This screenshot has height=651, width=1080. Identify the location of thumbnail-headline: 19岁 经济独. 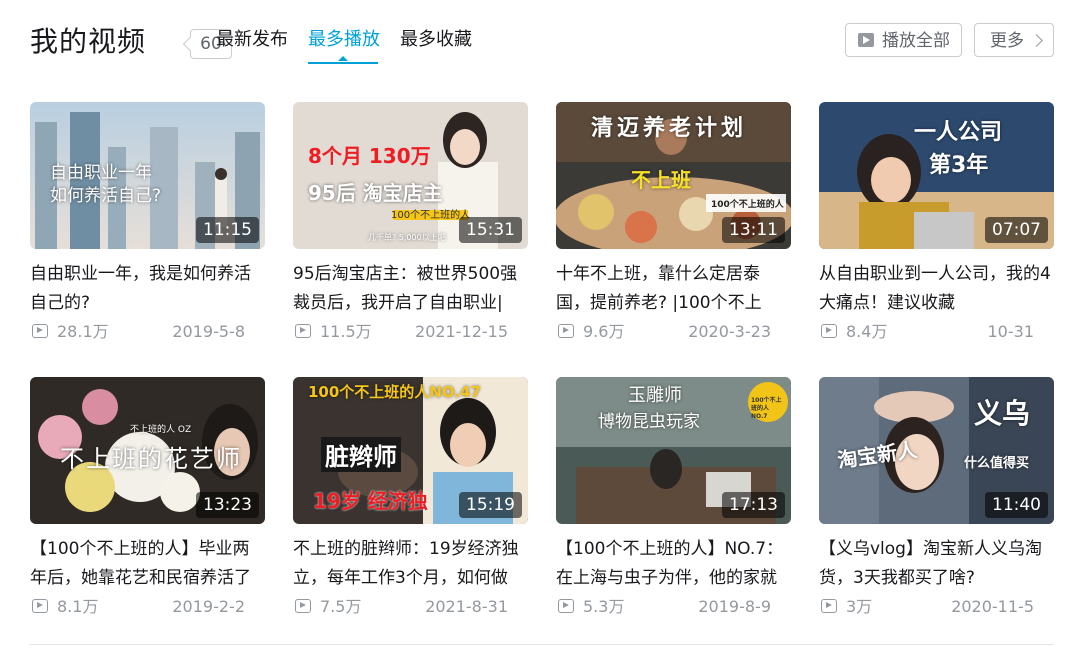
(370, 501).